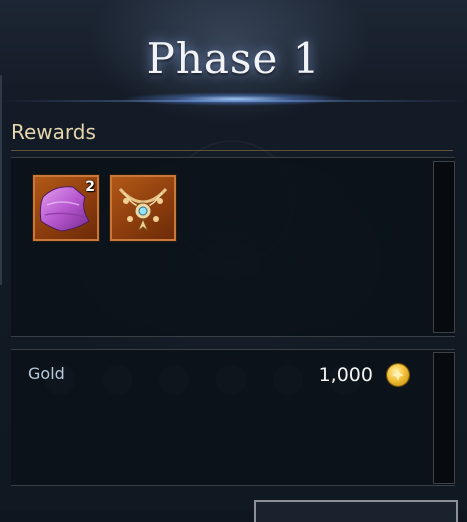 This screenshot has height=522, width=467. What do you see at coordinates (233, 58) in the screenshot?
I see `phase-title: Phase 1` at bounding box center [233, 58].